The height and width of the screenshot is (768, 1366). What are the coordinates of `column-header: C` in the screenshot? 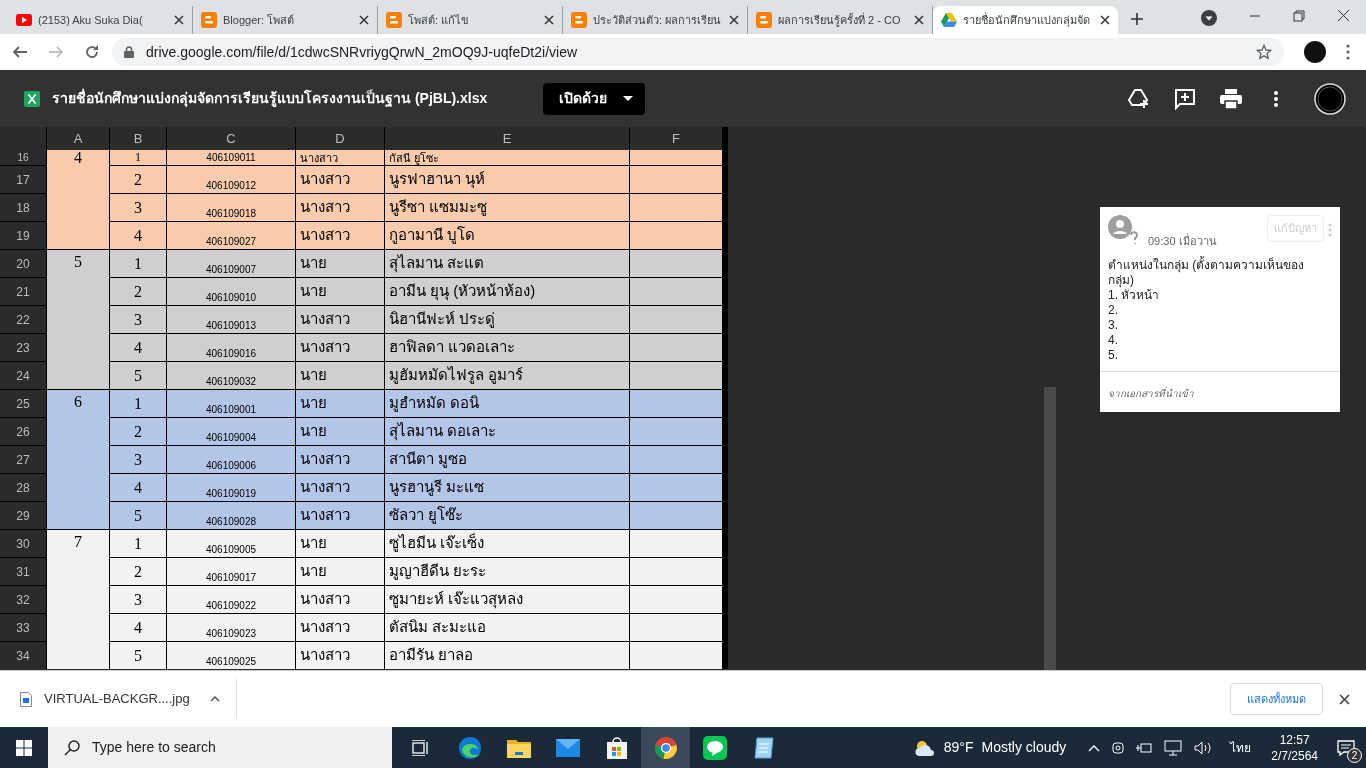 It's located at (231, 138).